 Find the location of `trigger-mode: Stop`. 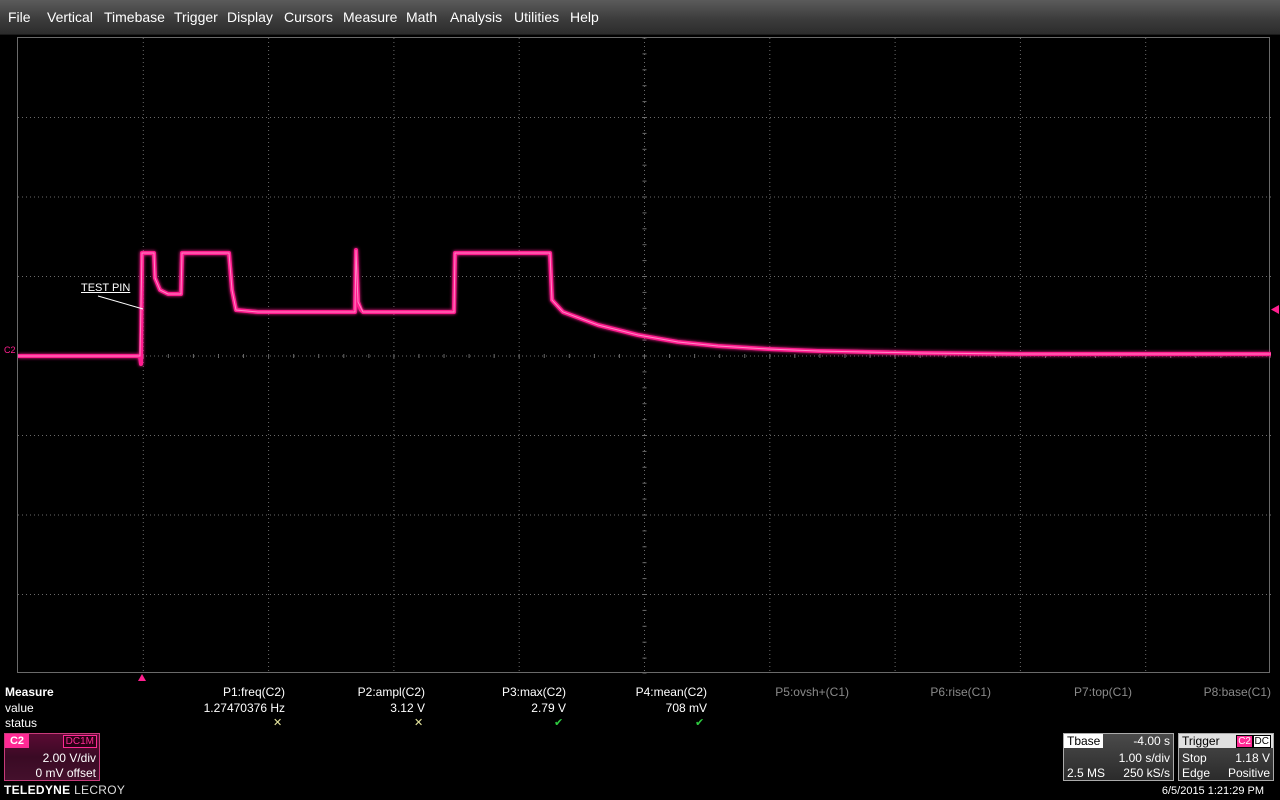

trigger-mode: Stop is located at coordinates (1194, 758).